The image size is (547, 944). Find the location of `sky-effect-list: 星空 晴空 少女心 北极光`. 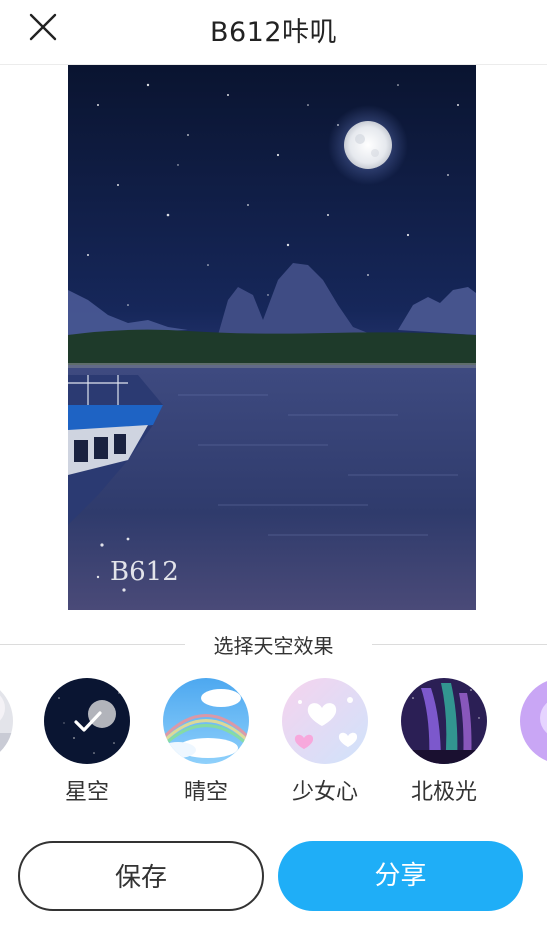

sky-effect-list: 星空 晴空 少女心 北极光 is located at coordinates (273, 743).